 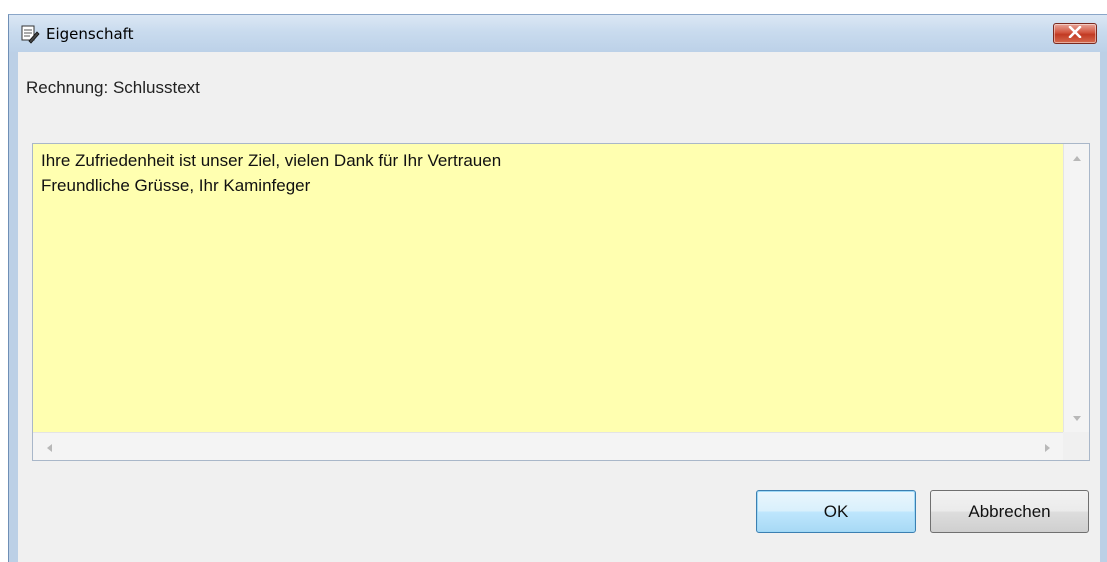 I want to click on app-pen-icon, so click(x=30, y=34).